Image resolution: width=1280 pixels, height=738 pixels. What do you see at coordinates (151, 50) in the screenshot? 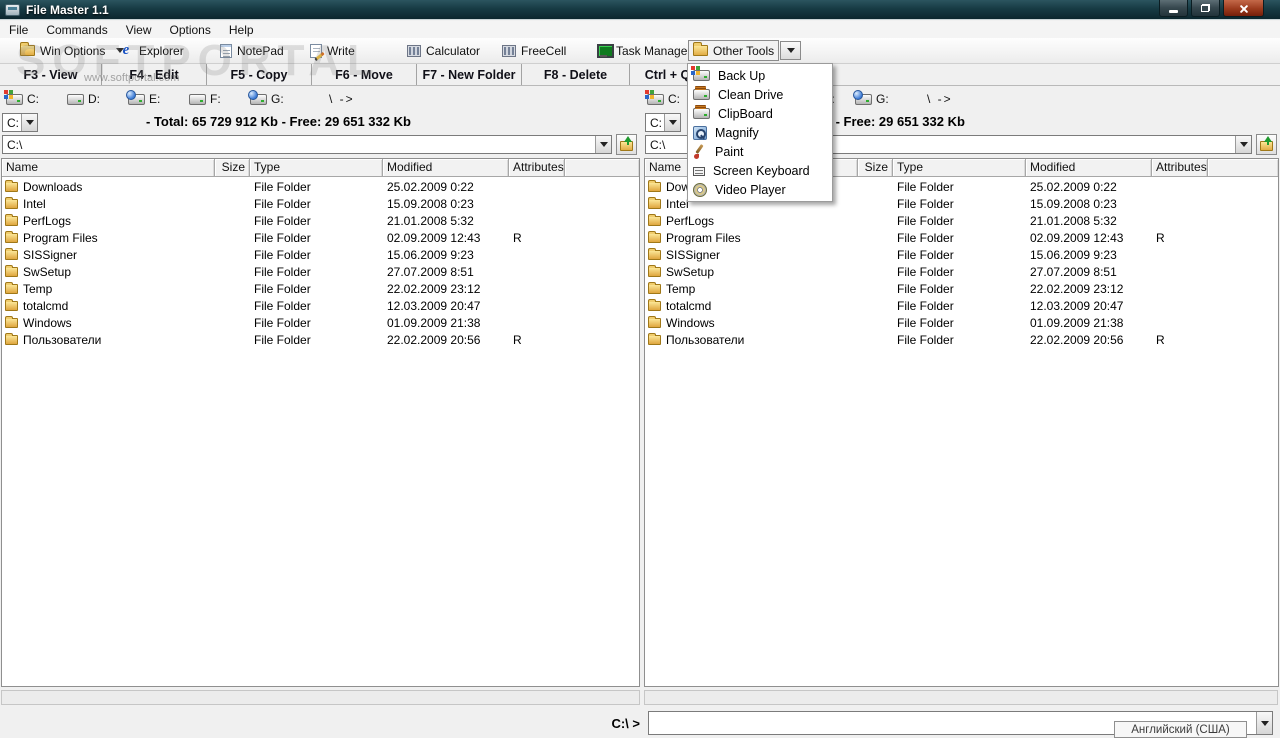
I see `explorer-button: Explorer` at bounding box center [151, 50].